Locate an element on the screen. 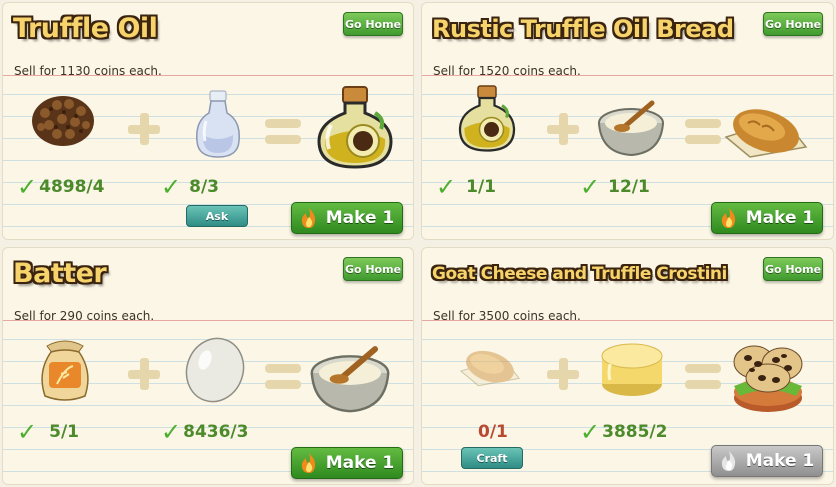 The image size is (836, 487). make-button-disabled: Make 1 is located at coordinates (767, 461).